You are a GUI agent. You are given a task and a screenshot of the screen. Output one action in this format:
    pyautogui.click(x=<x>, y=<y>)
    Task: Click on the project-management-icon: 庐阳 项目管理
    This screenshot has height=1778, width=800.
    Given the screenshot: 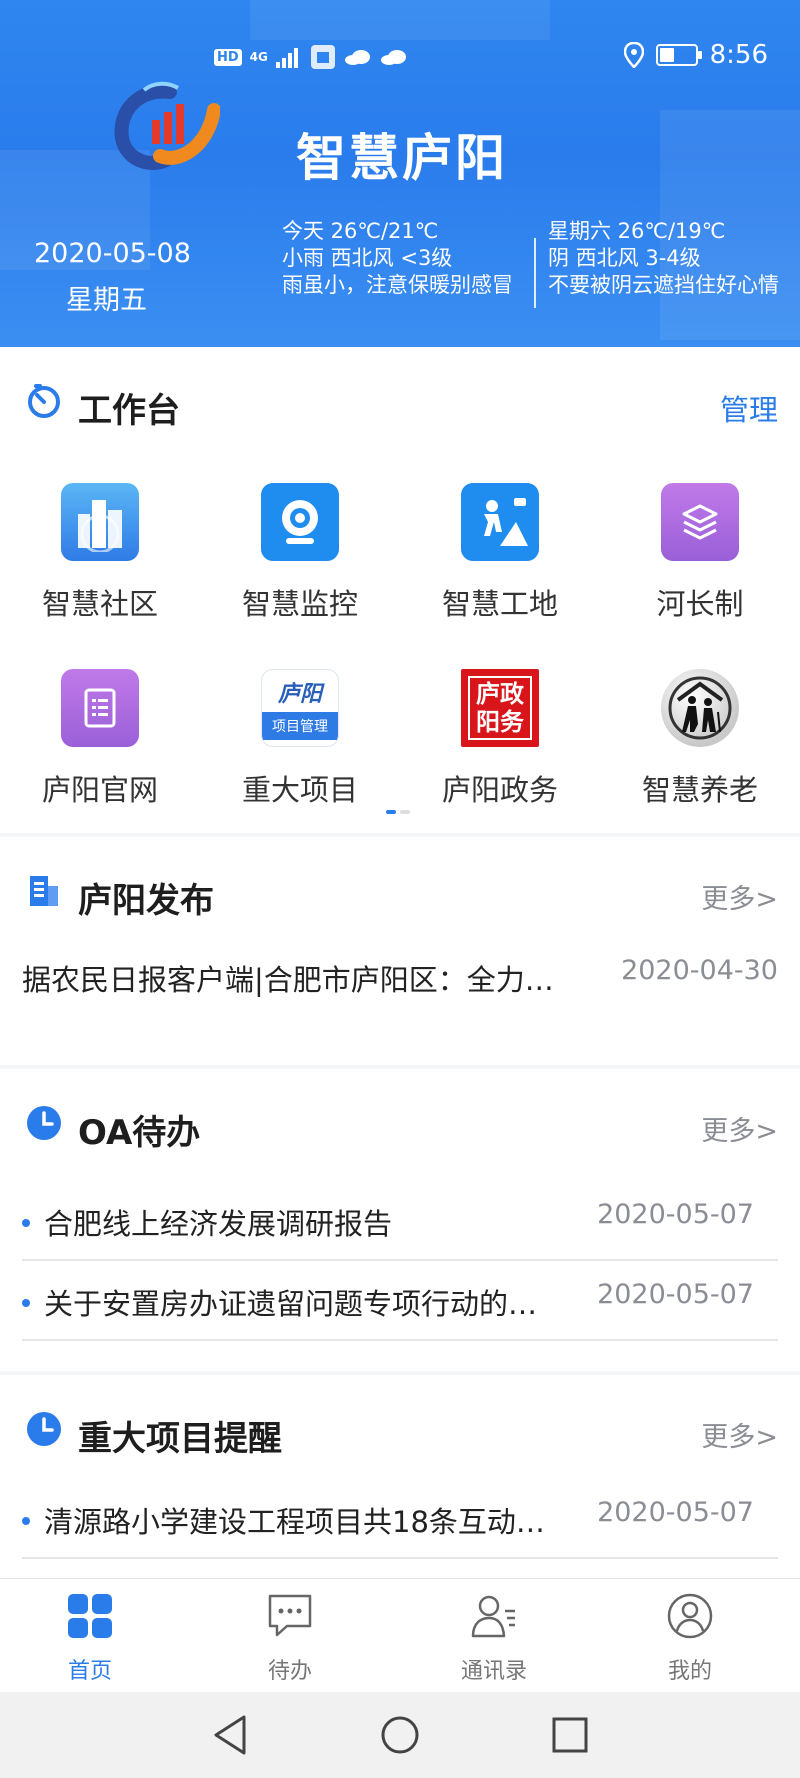 What is the action you would take?
    pyautogui.click(x=300, y=708)
    